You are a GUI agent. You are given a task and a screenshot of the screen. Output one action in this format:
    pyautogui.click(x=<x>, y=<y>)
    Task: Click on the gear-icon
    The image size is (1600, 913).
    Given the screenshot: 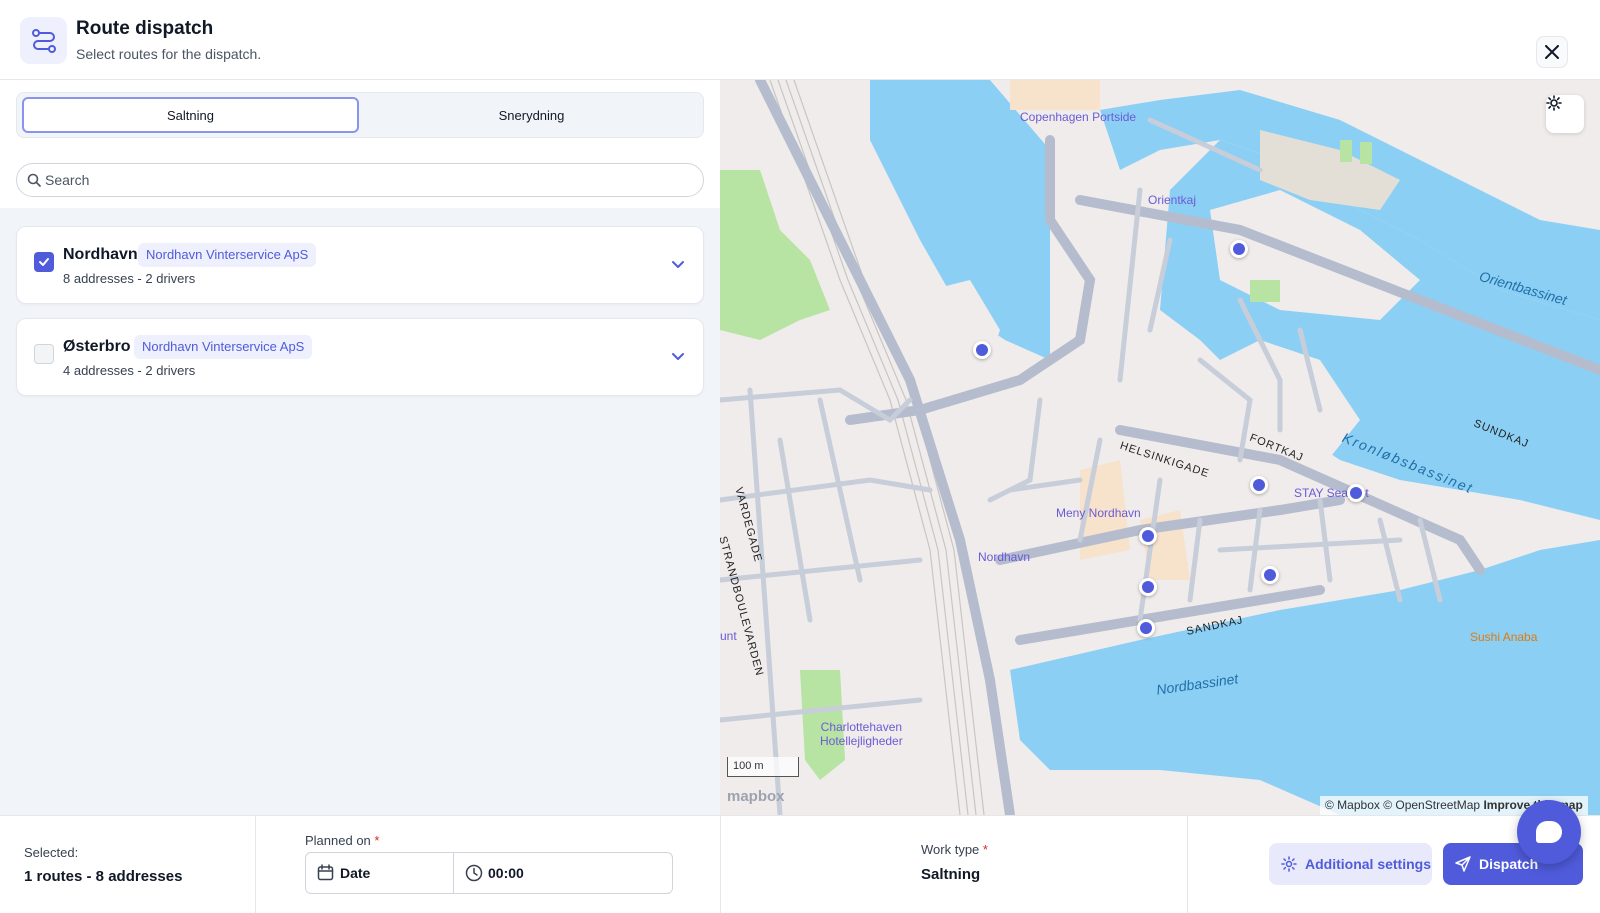 What is the action you would take?
    pyautogui.click(x=1289, y=864)
    